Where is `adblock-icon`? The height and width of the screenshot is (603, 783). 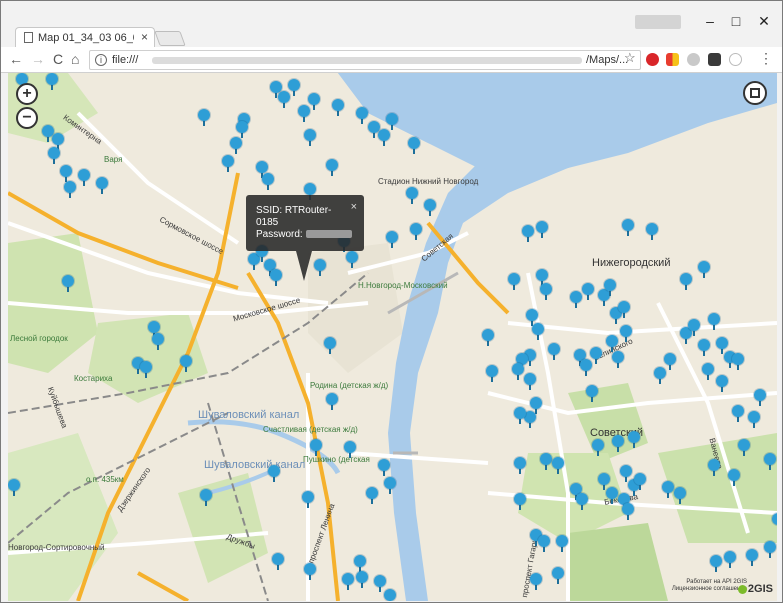
adblock-icon is located at coordinates (652, 59).